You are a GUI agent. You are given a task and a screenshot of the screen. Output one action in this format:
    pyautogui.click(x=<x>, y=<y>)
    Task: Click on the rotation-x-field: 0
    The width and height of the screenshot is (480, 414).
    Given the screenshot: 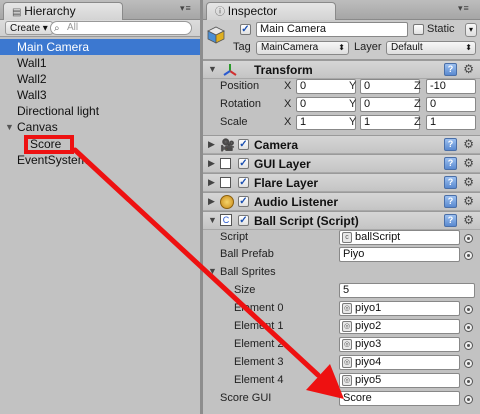 What is the action you would take?
    pyautogui.click(x=326, y=104)
    